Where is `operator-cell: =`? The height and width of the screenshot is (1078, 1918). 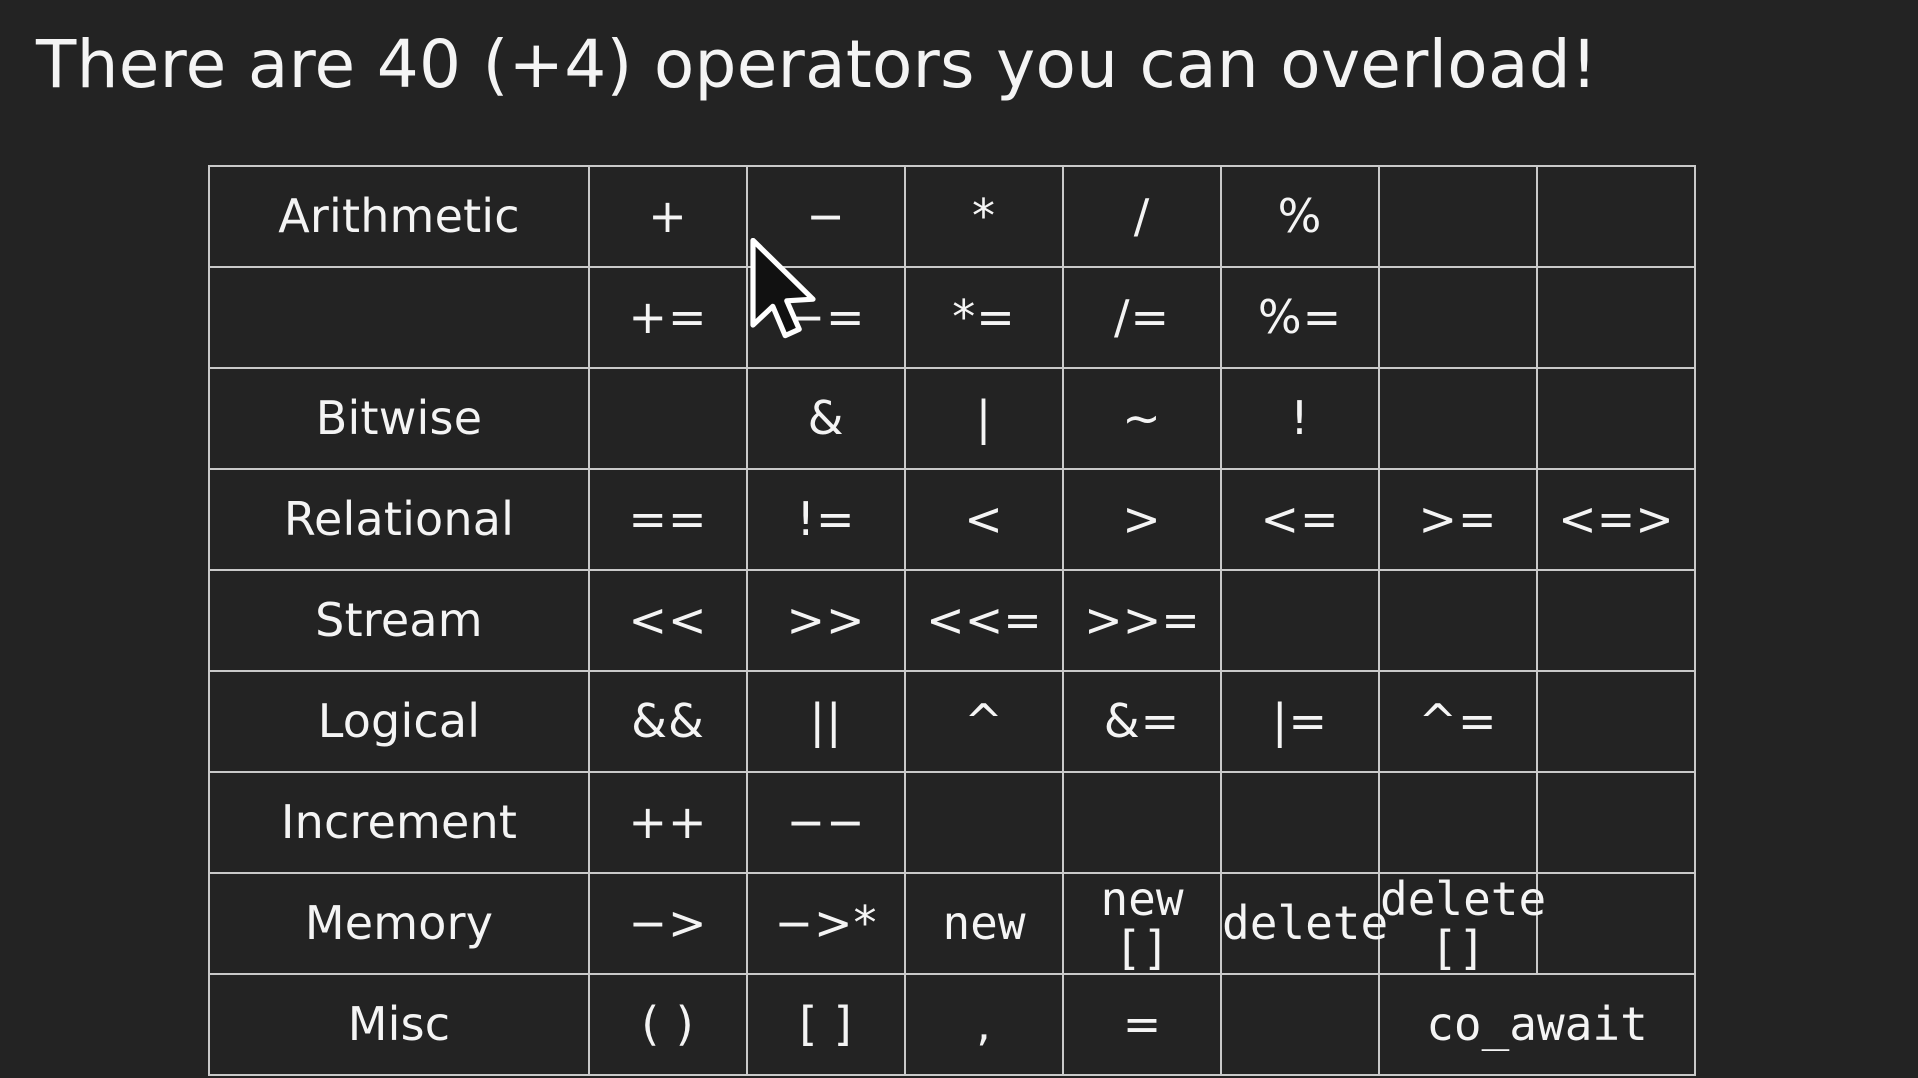
operator-cell: = is located at coordinates (1142, 1024).